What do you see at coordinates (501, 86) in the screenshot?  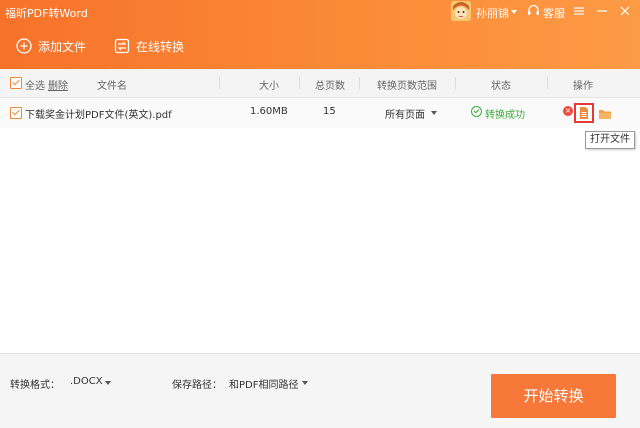 I see `column-status: 状态` at bounding box center [501, 86].